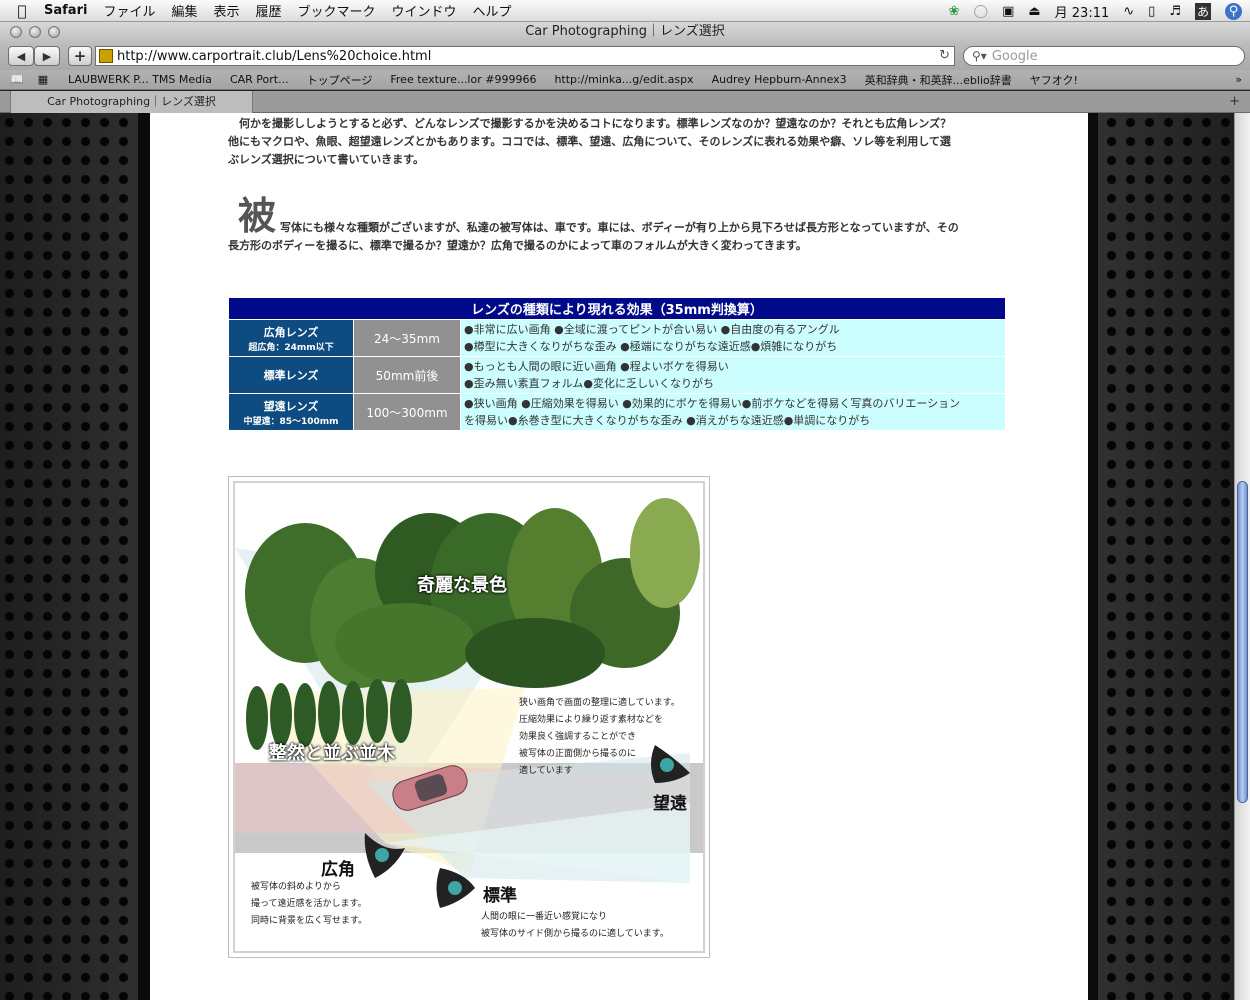  I want to click on bookmark-item: LAUBWERK P... TMS Media, so click(140, 79).